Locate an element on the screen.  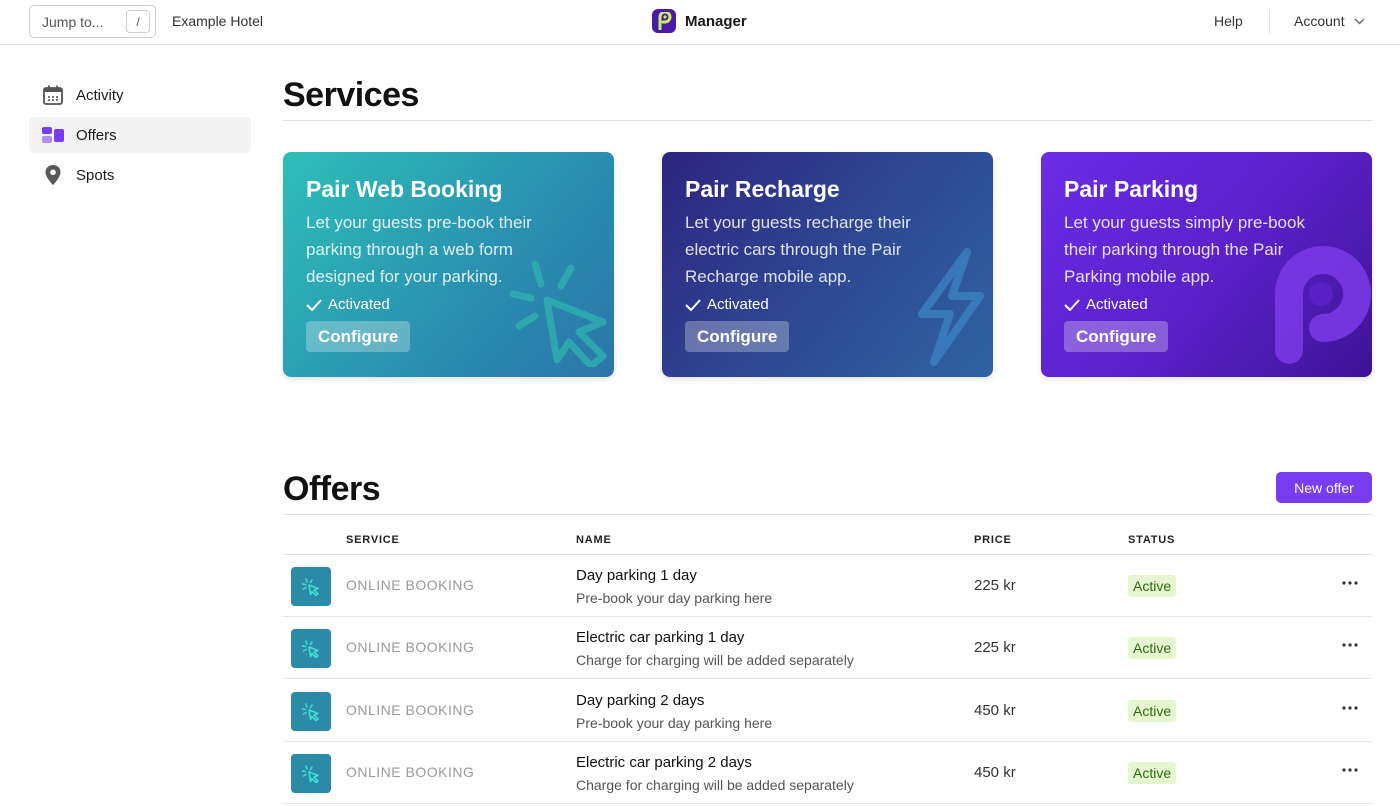
jump-to-search: Jump to... / is located at coordinates (92, 21).